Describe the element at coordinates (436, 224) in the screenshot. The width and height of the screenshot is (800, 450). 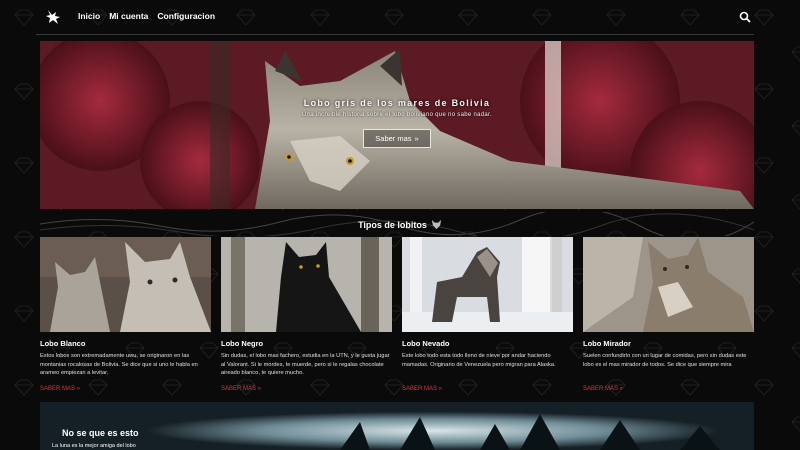
I see `wolf-icon` at that location.